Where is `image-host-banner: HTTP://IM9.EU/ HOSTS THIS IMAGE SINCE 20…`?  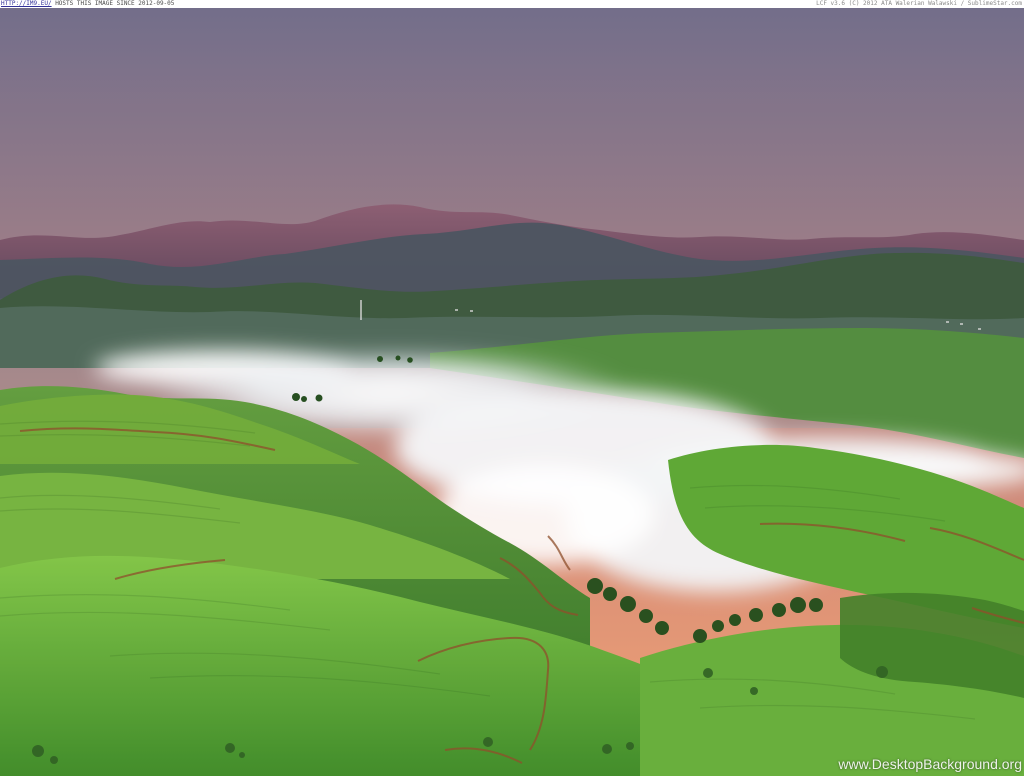 image-host-banner: HTTP://IM9.EU/ HOSTS THIS IMAGE SINCE 20… is located at coordinates (512, 4).